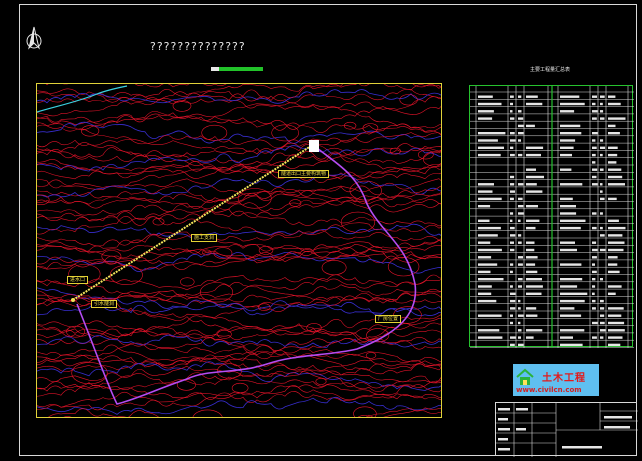  Describe the element at coordinates (73, 300) in the screenshot. I see `intake-marker` at that location.